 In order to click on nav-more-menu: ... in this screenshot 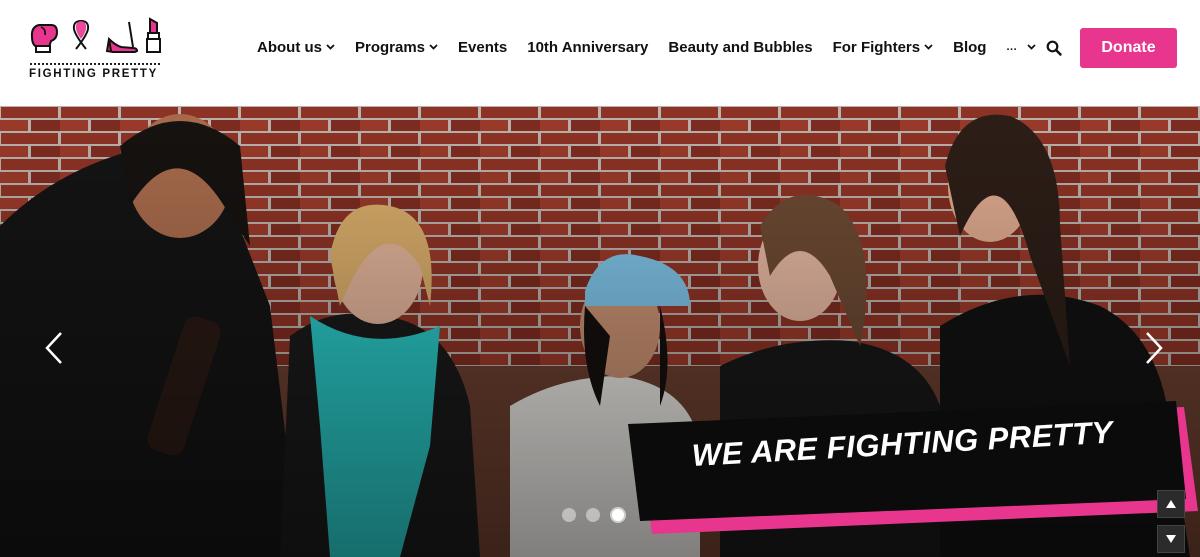, I will do `click(1021, 47)`.